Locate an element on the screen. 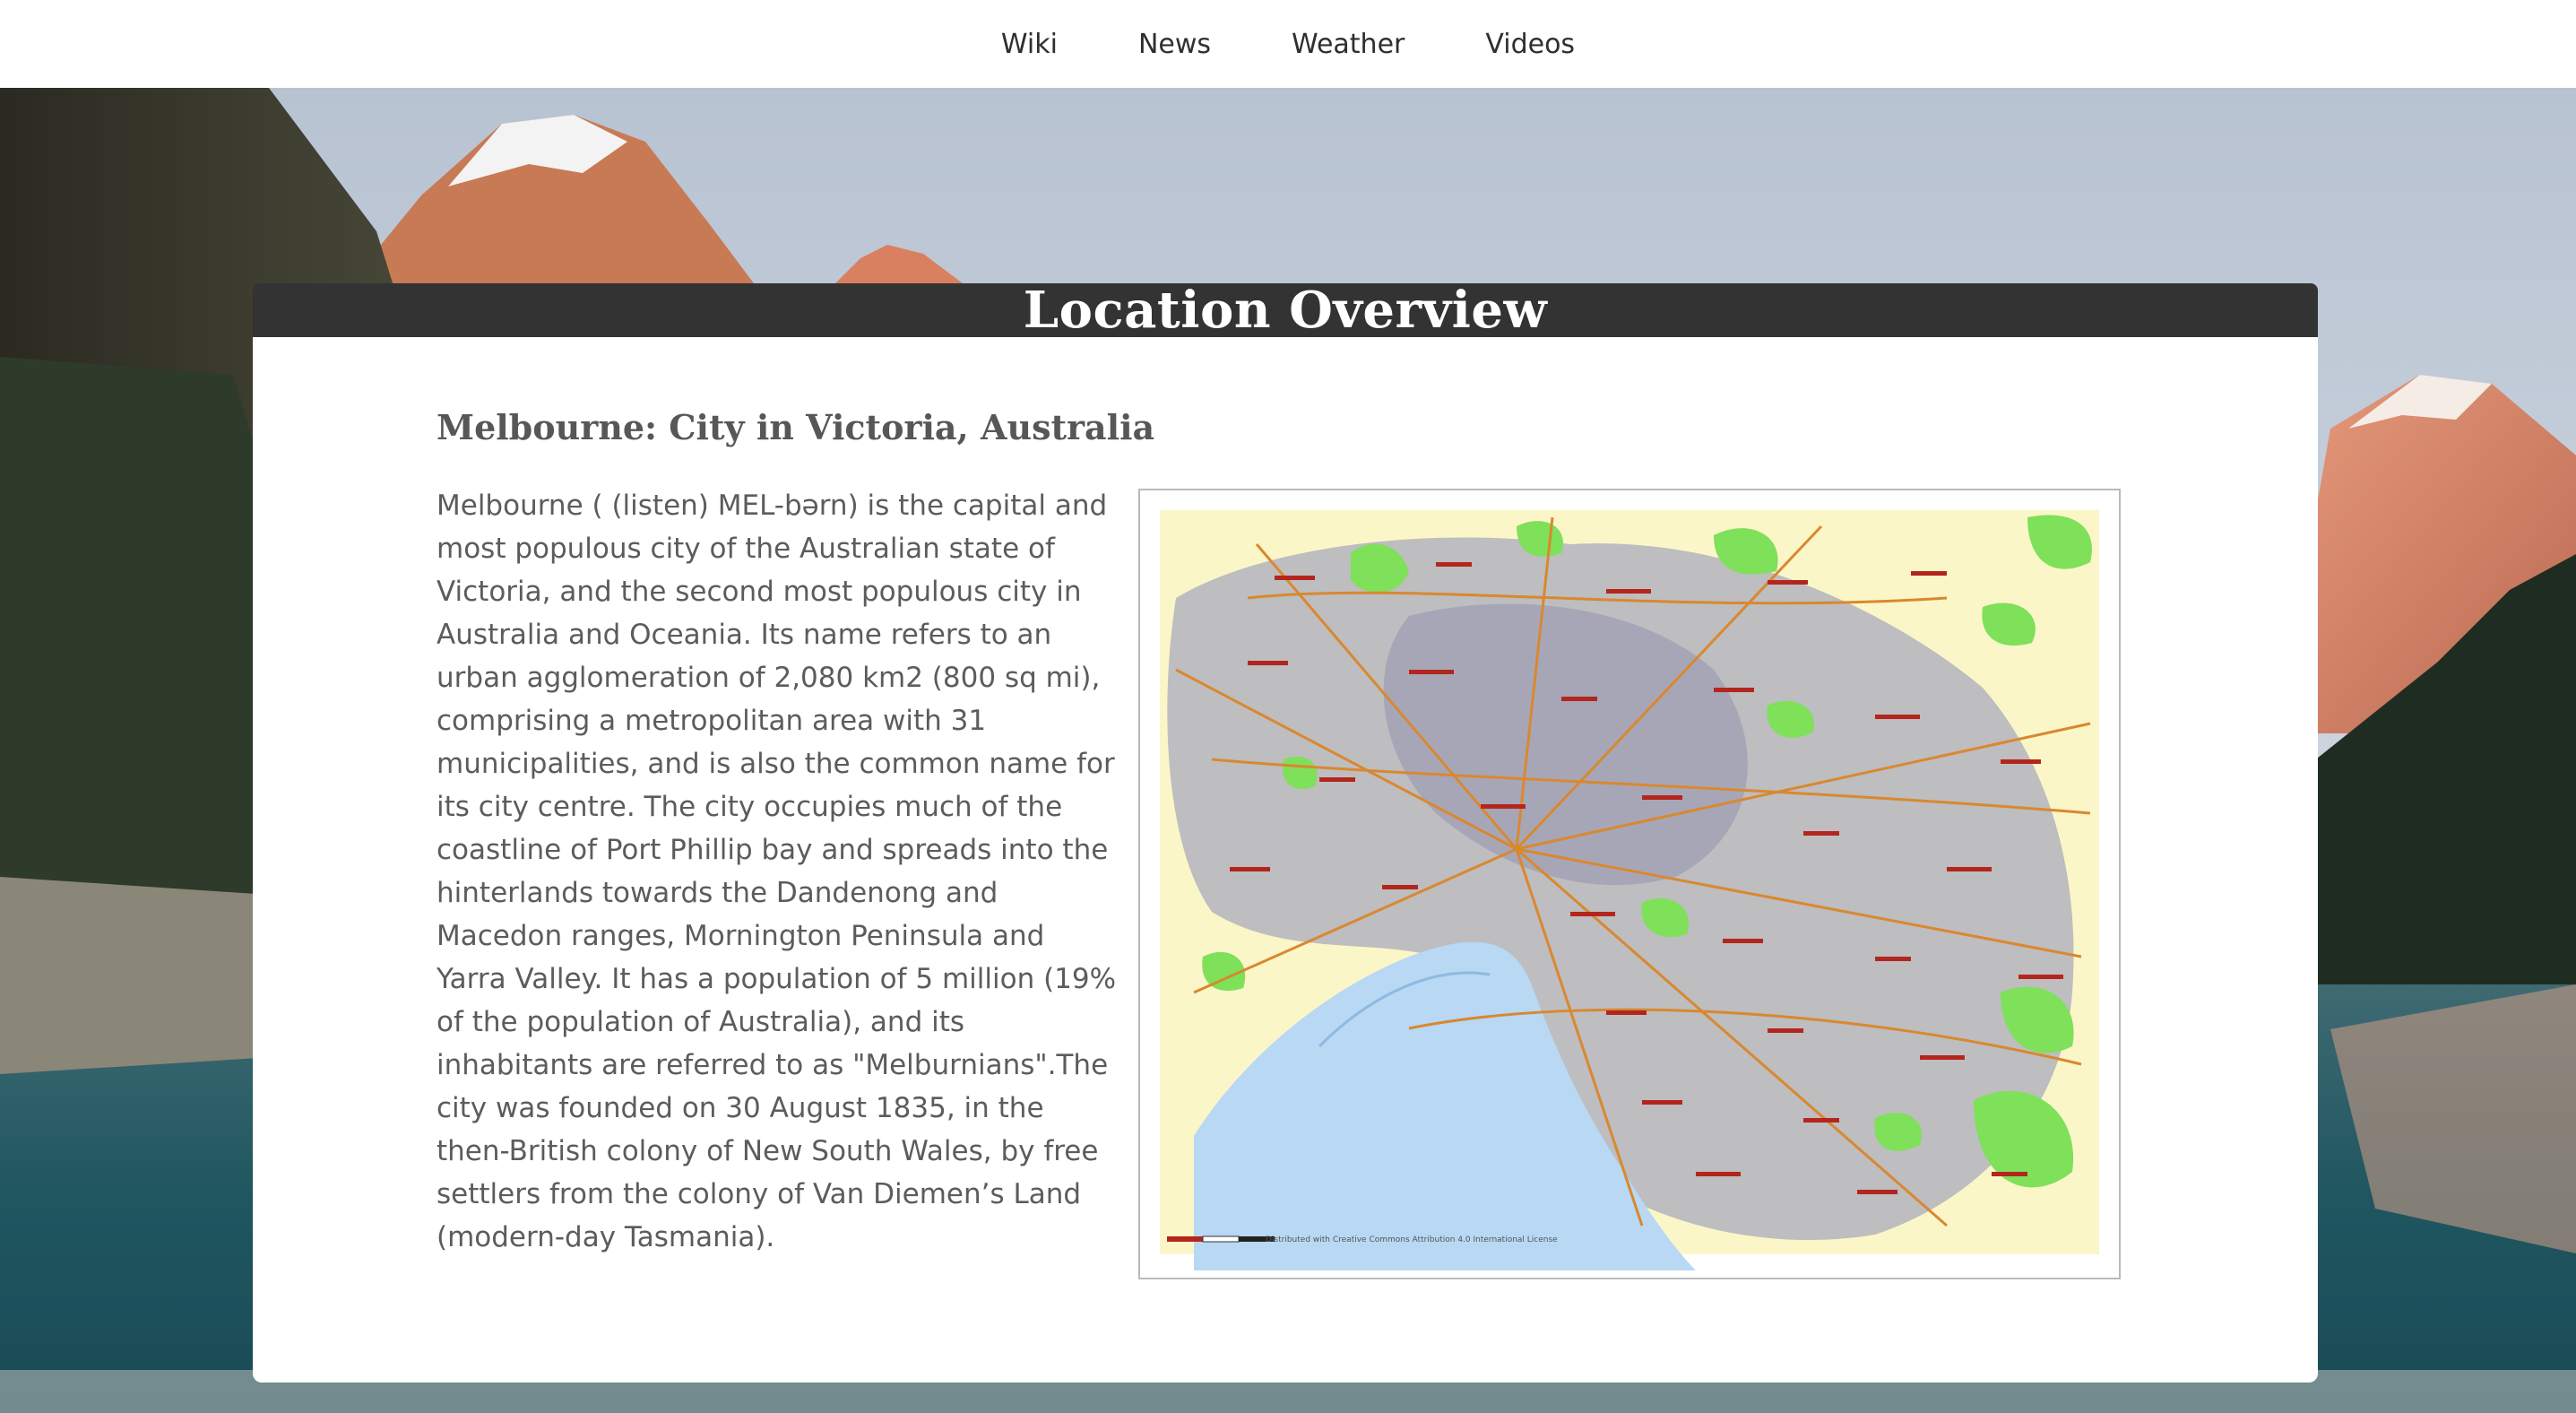 This screenshot has height=1413, width=2576. page-title: Location Overview is located at coordinates (1285, 310).